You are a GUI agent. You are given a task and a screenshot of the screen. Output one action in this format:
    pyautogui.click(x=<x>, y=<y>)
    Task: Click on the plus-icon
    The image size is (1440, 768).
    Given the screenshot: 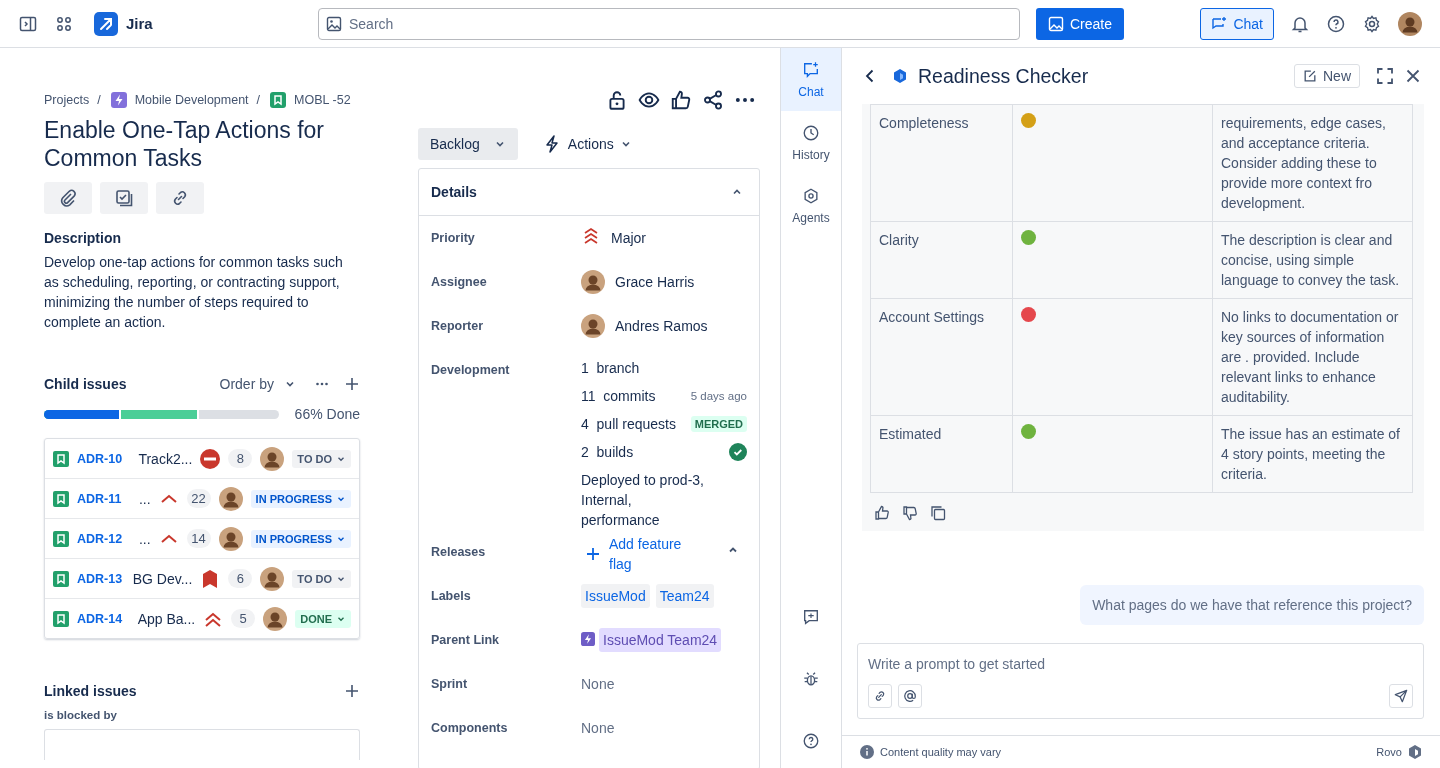 What is the action you would take?
    pyautogui.click(x=593, y=554)
    